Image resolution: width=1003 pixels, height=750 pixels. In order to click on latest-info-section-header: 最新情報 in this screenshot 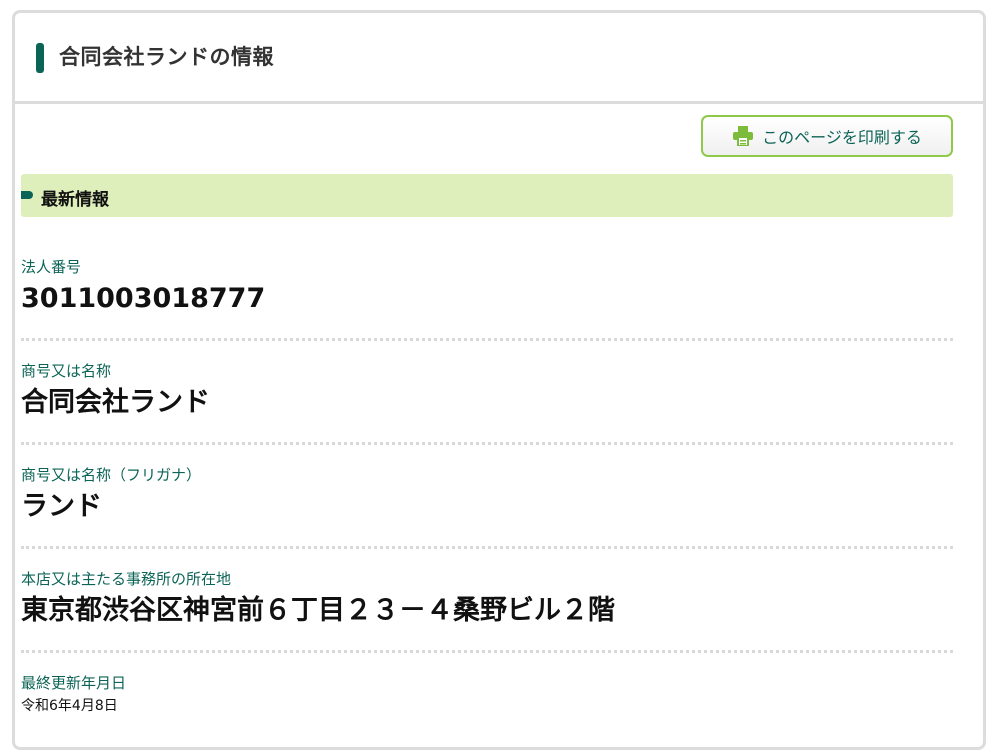, I will do `click(487, 195)`.